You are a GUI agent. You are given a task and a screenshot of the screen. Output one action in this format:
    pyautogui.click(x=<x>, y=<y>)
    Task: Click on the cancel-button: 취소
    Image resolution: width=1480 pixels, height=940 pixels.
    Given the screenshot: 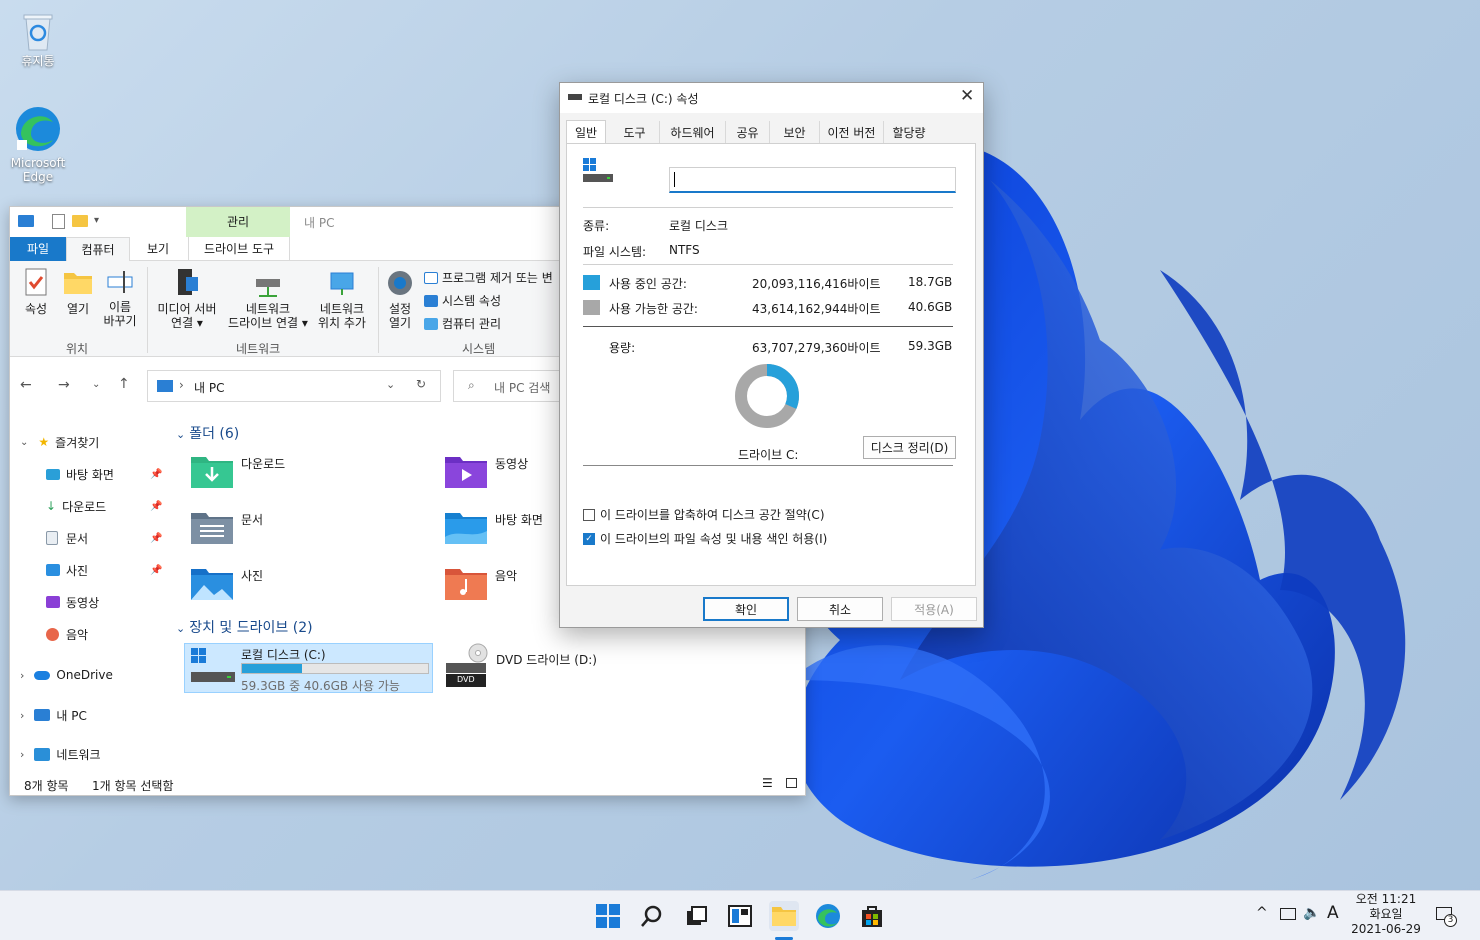 What is the action you would take?
    pyautogui.click(x=840, y=609)
    